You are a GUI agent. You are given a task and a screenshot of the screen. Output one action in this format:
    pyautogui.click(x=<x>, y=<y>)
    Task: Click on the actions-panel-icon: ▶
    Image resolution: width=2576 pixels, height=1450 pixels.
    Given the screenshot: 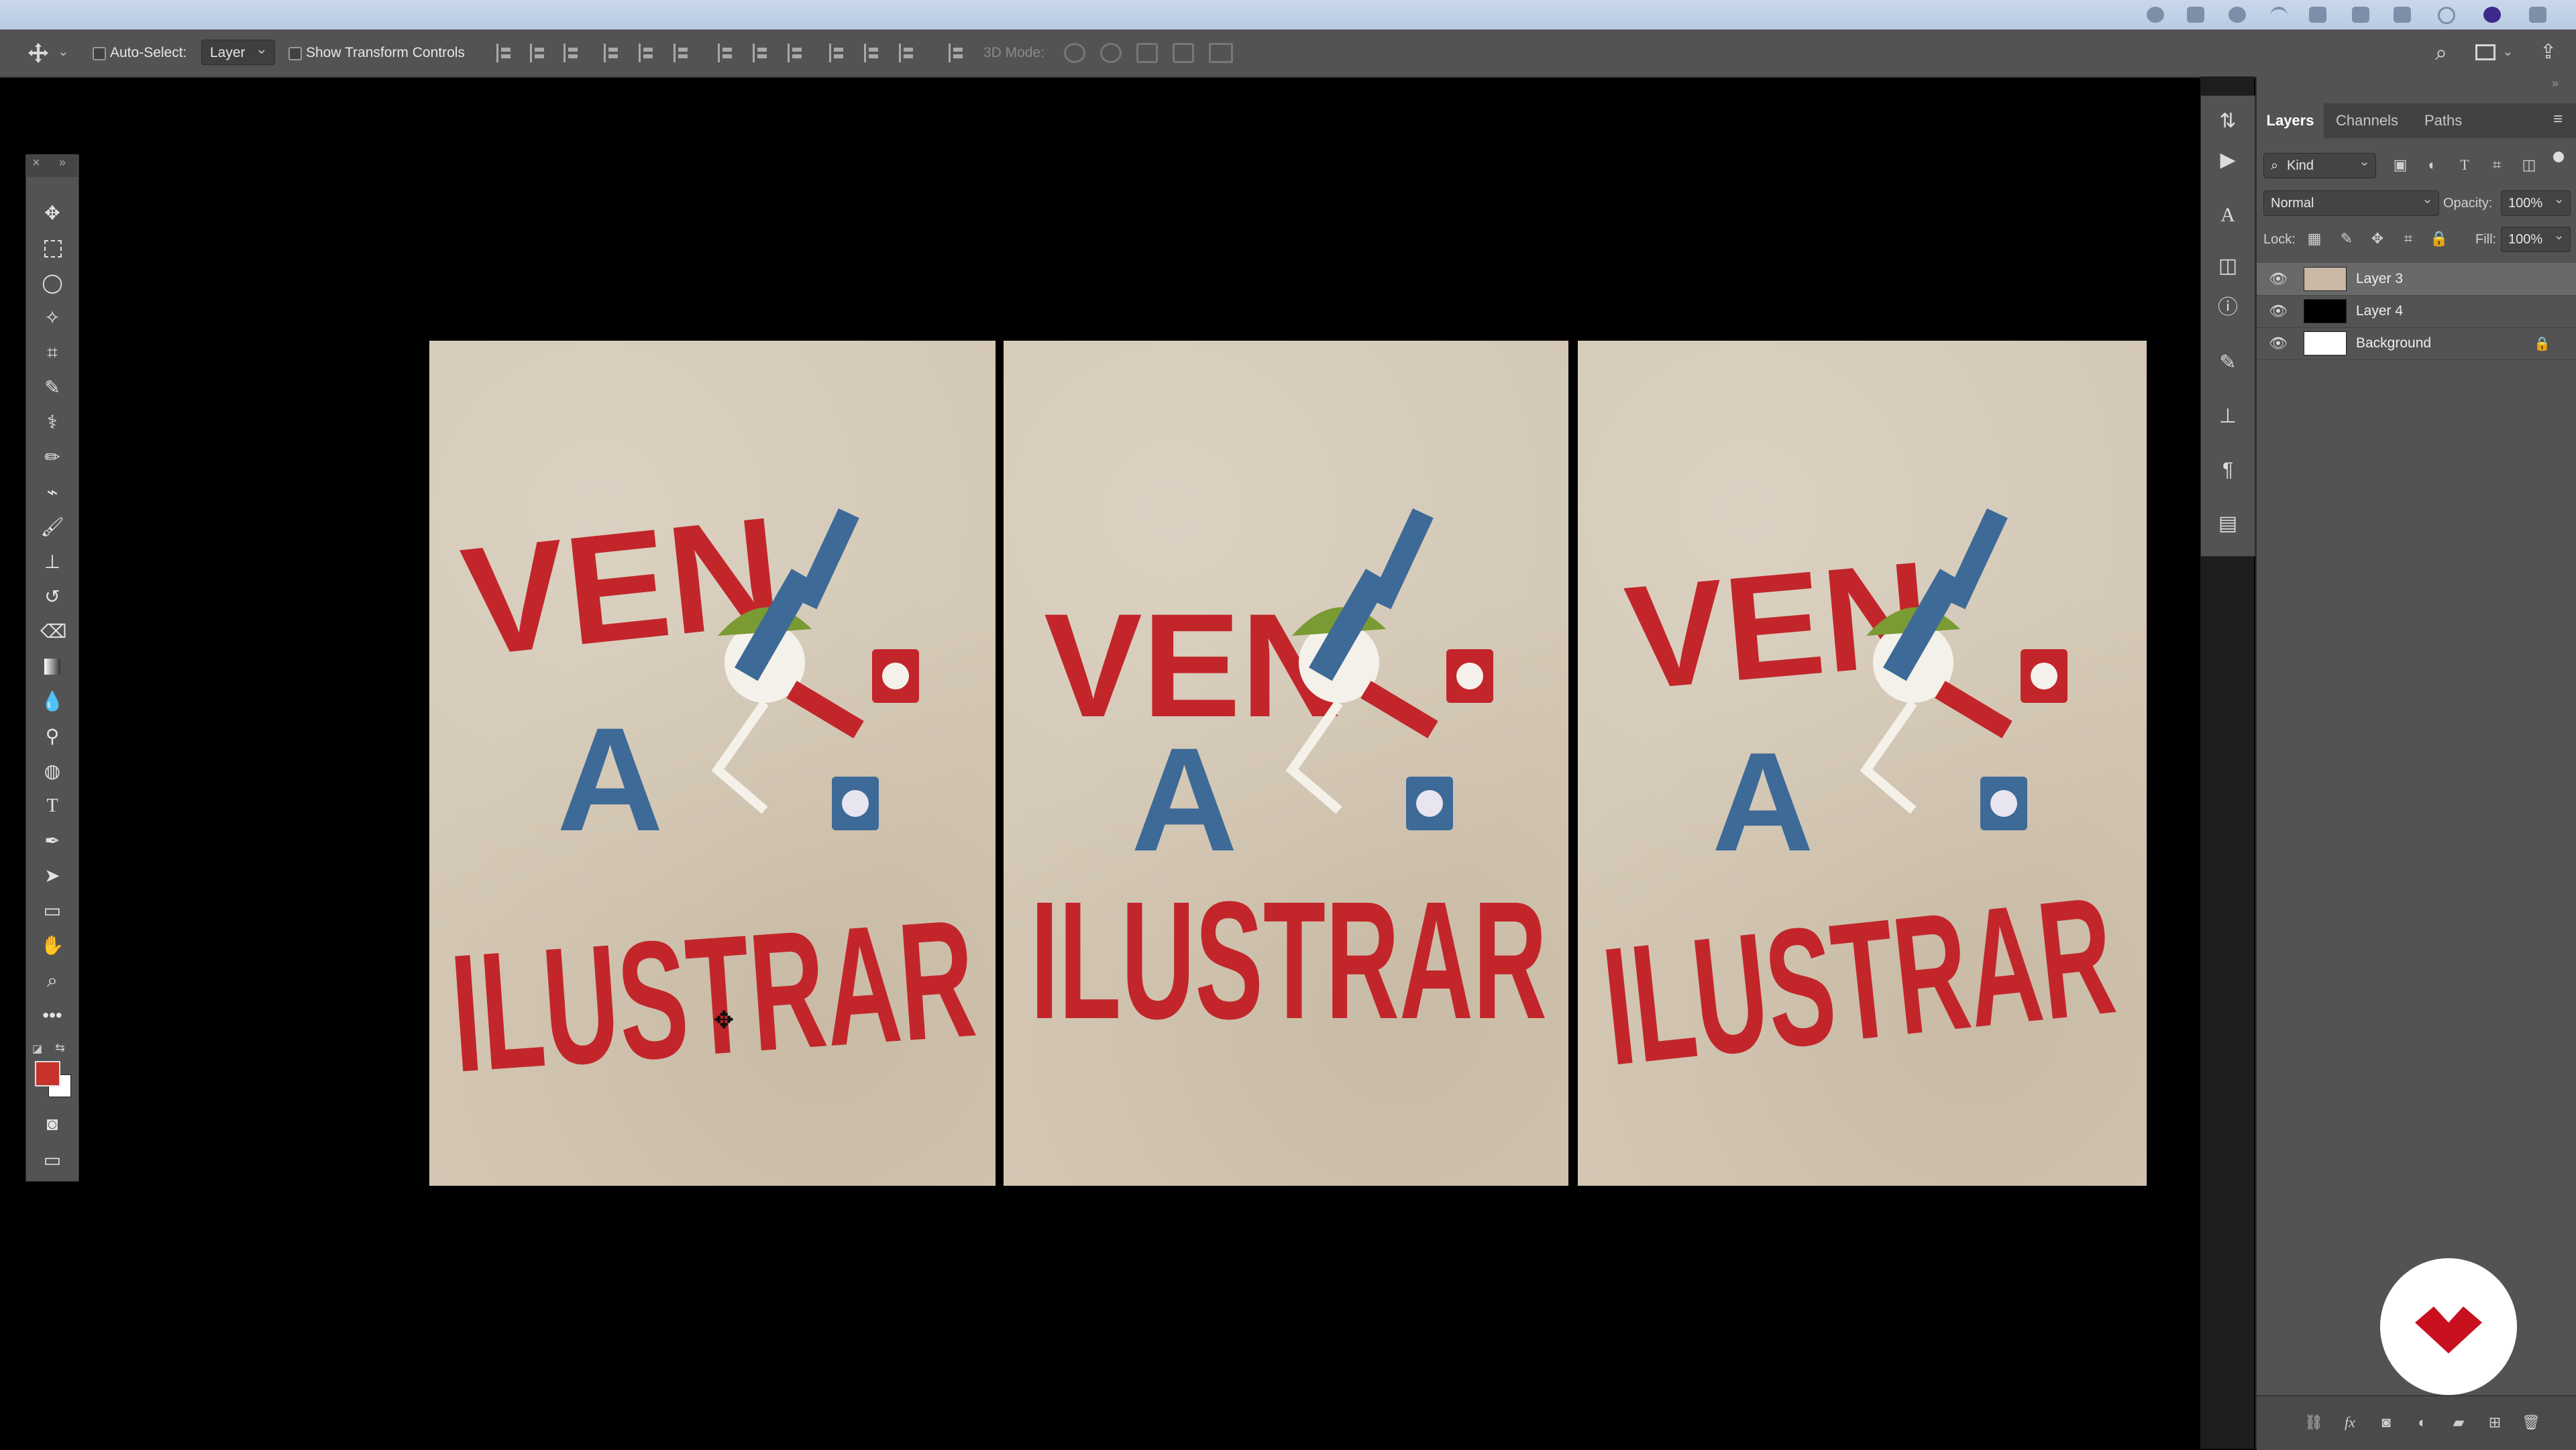 What is the action you would take?
    pyautogui.click(x=2228, y=160)
    